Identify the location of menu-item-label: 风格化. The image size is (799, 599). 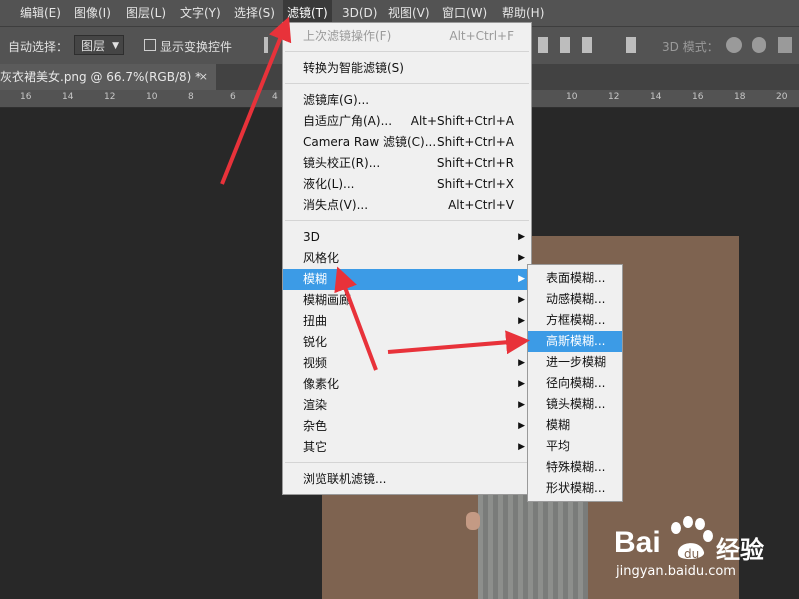
(321, 258).